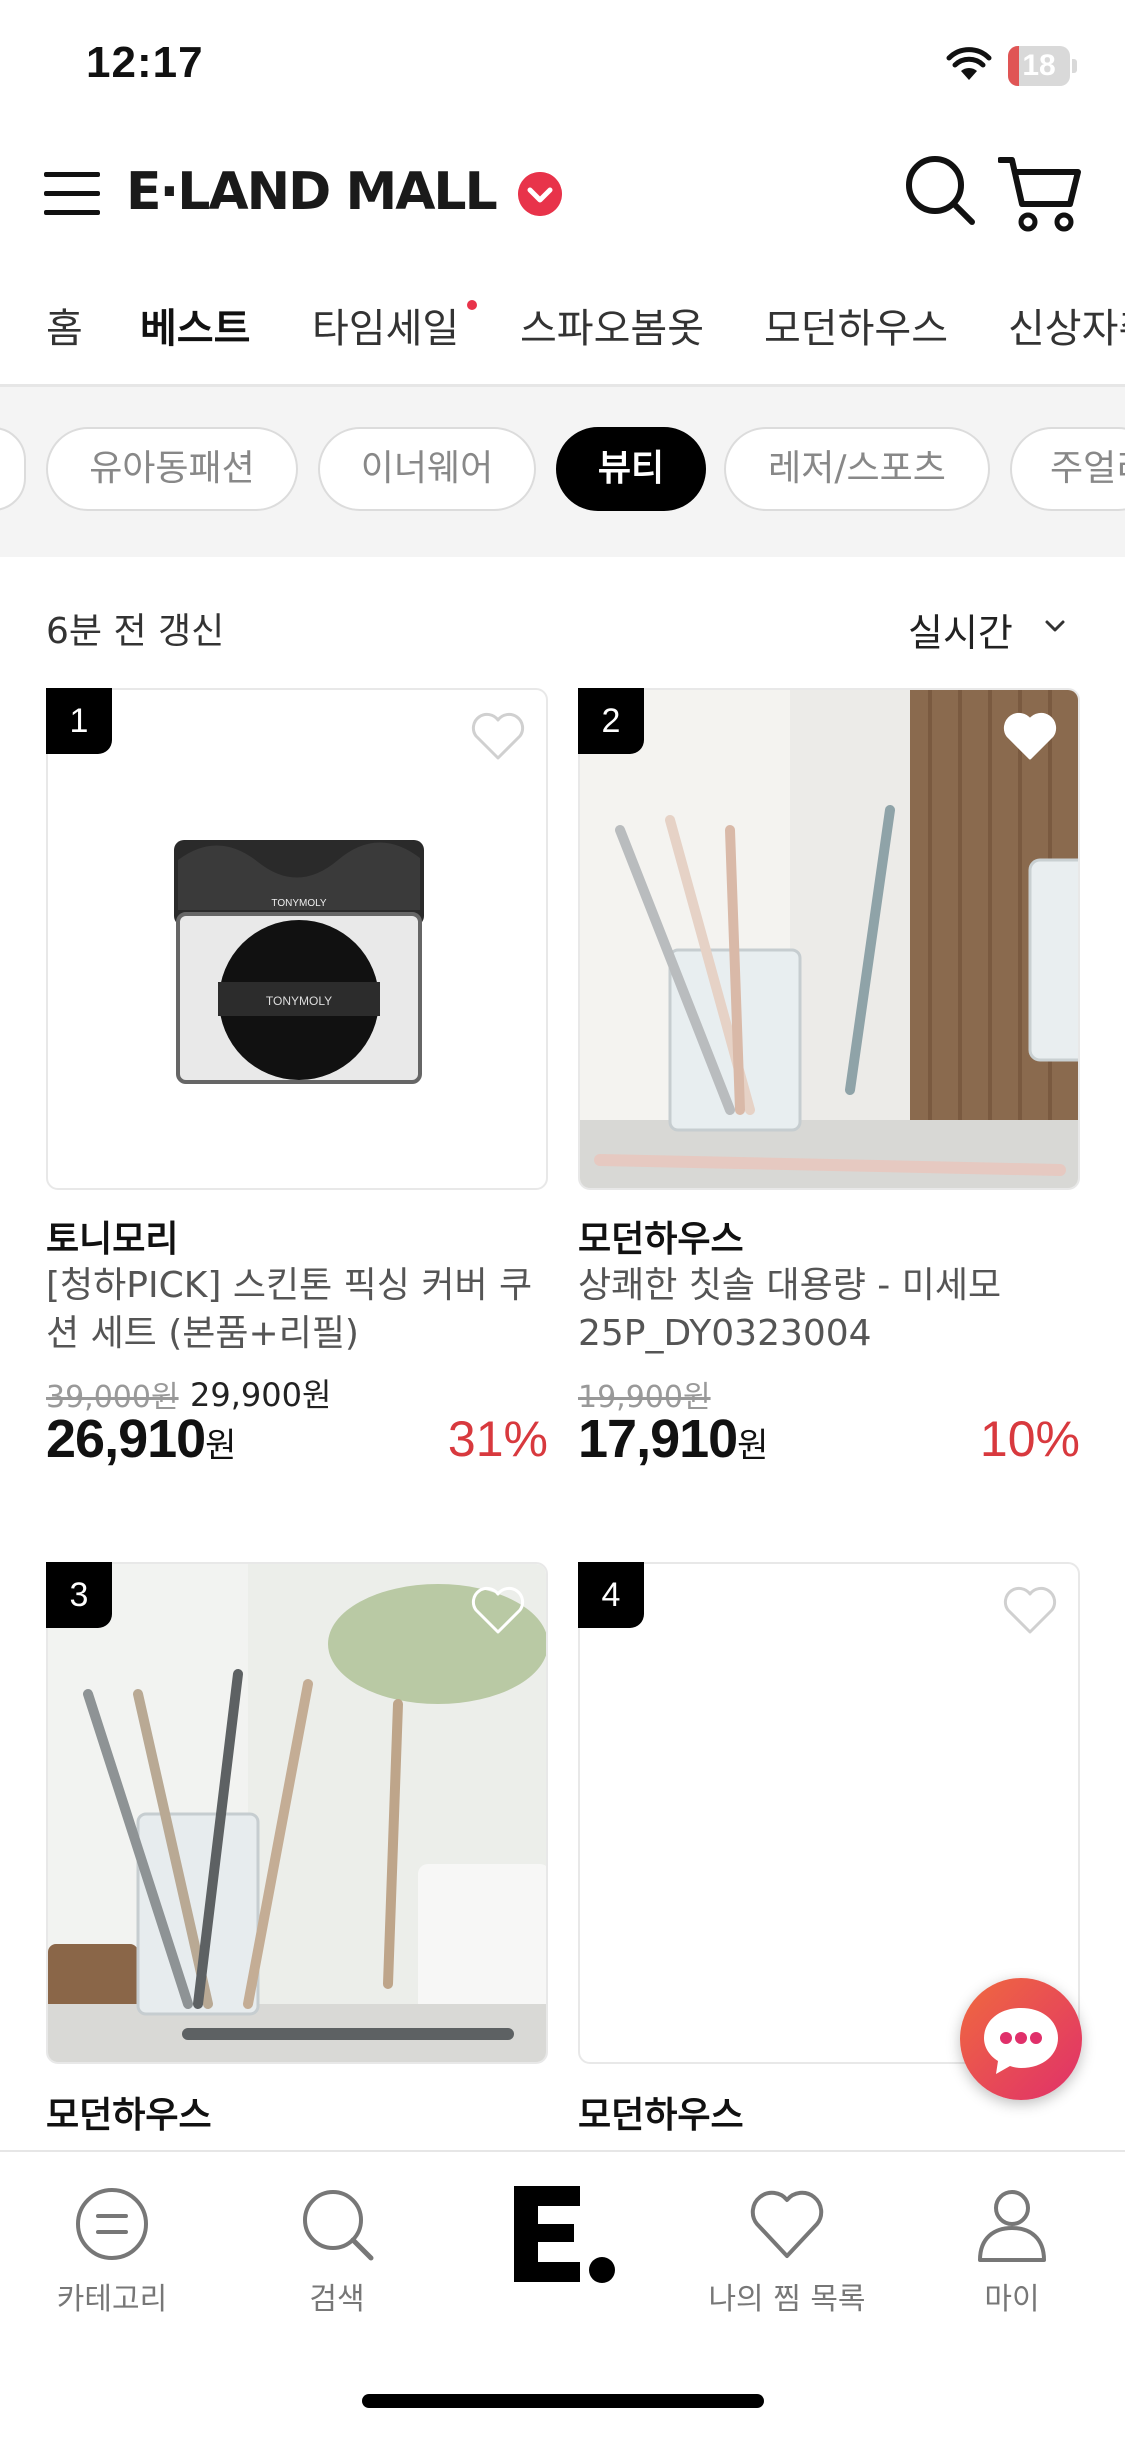 The height and width of the screenshot is (2438, 1125). Describe the element at coordinates (64, 325) in the screenshot. I see `tab-home: 홈` at that location.